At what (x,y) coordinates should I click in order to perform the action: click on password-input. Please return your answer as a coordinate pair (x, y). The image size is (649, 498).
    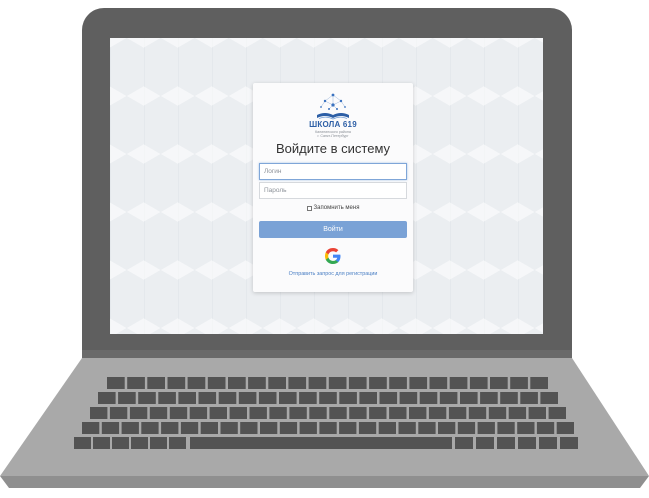
    Looking at the image, I should click on (335, 190).